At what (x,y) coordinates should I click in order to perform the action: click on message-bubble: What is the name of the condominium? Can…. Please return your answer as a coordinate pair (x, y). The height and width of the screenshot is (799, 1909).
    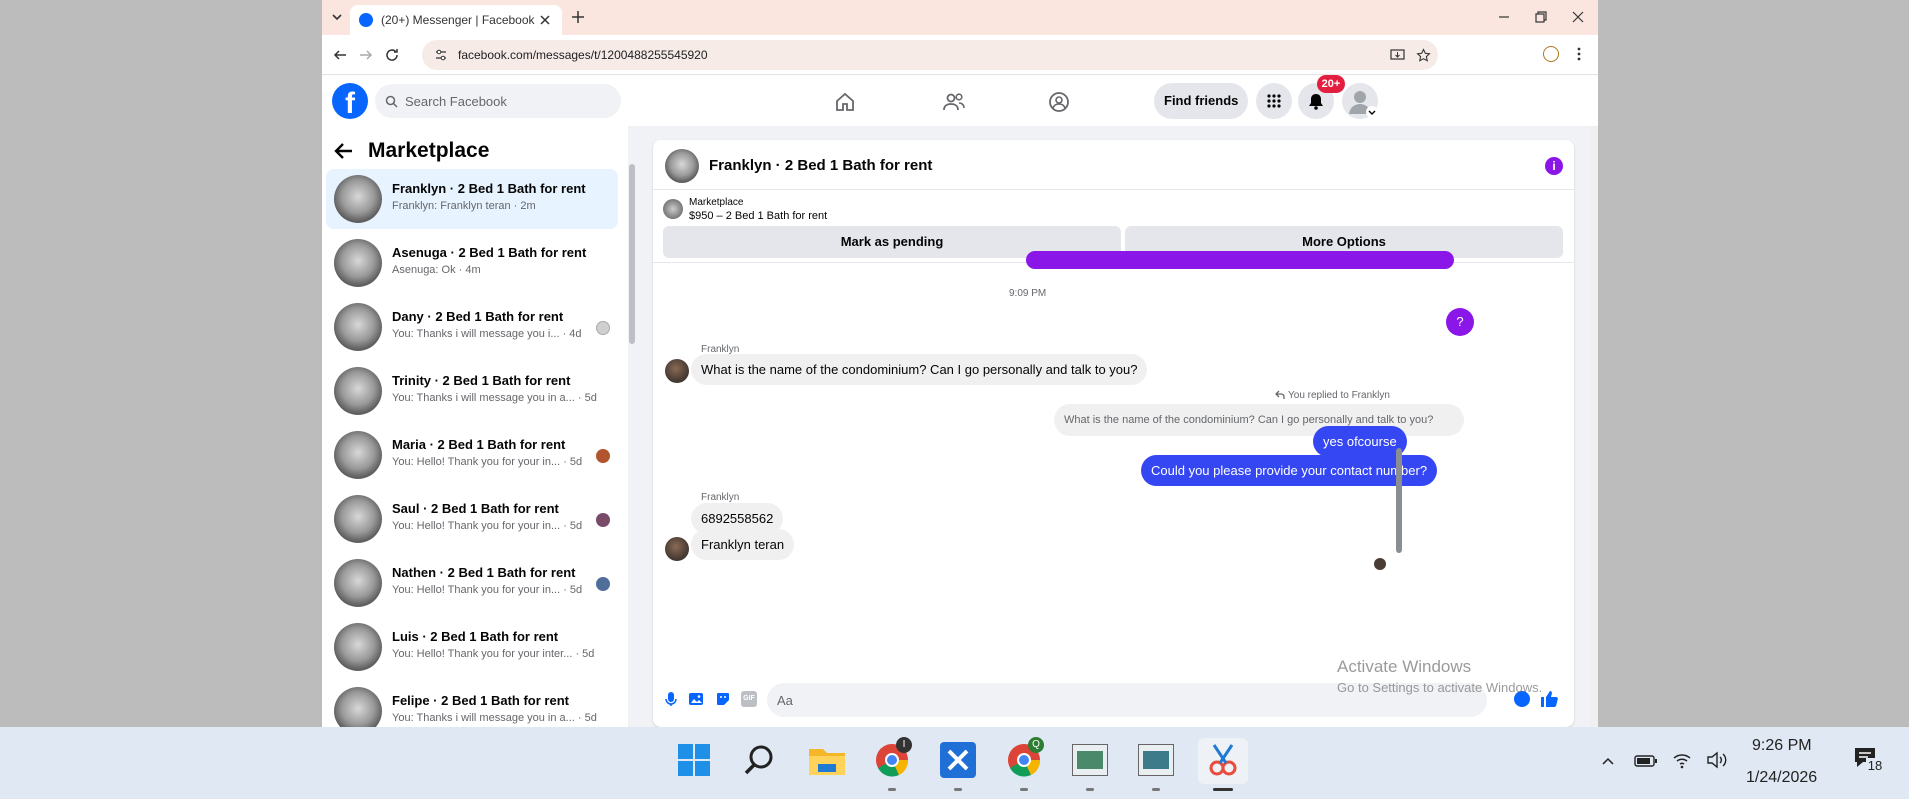
    Looking at the image, I should click on (919, 369).